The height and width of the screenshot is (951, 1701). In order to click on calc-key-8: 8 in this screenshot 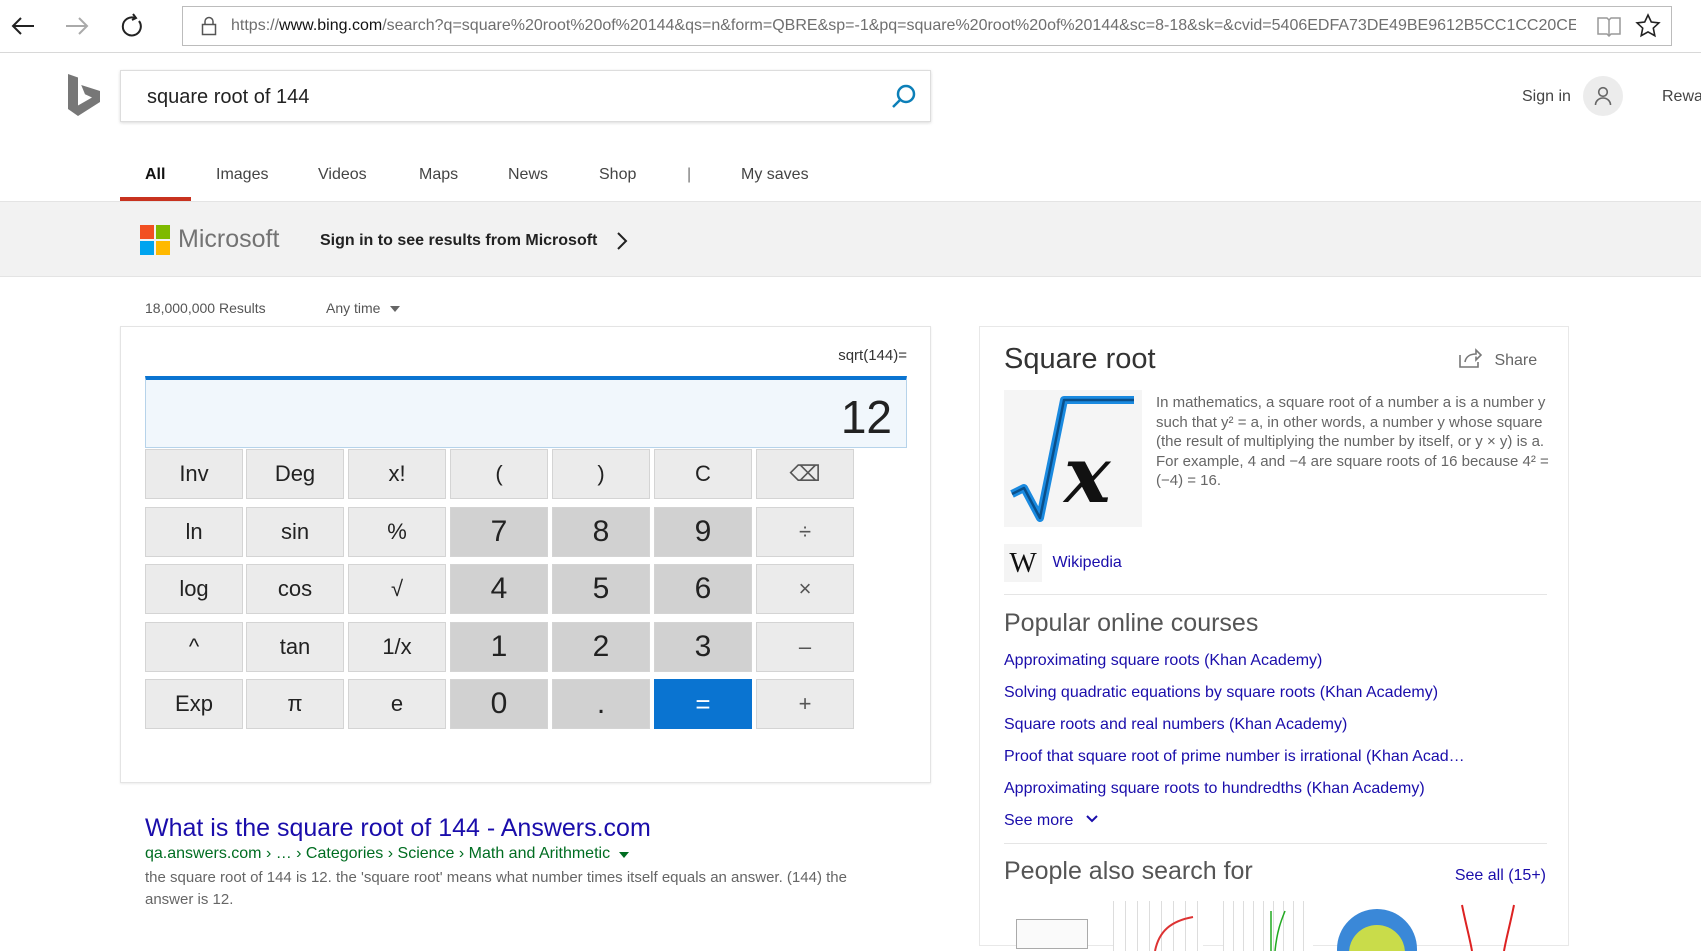, I will do `click(601, 532)`.